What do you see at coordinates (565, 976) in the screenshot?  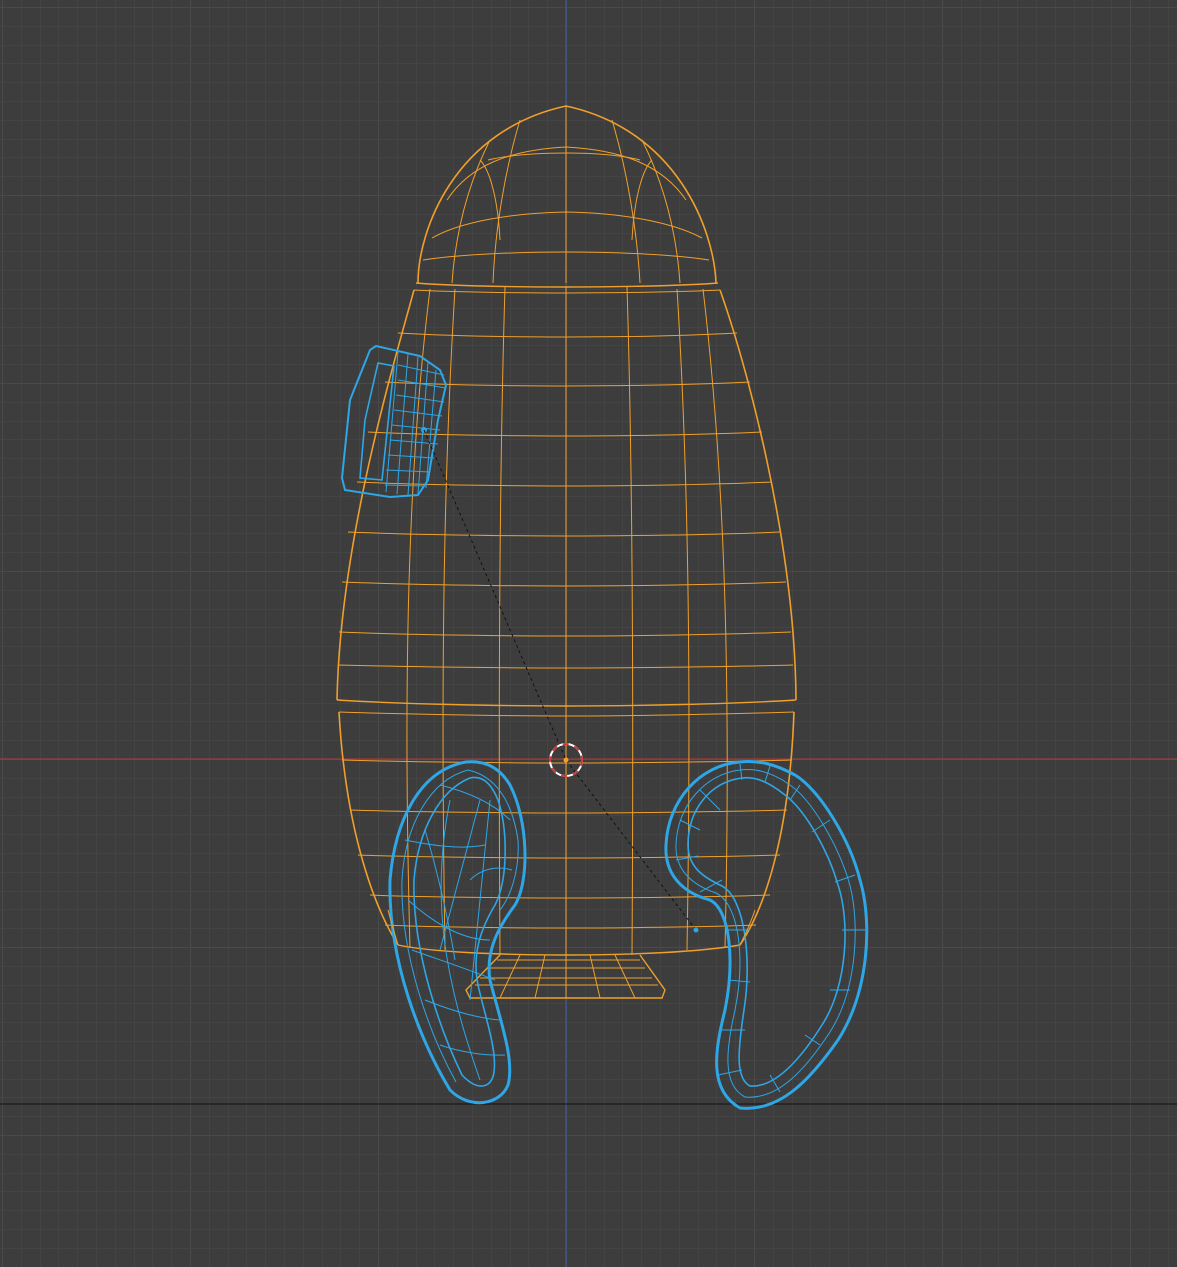 I see `engine-nozzle-wireframe` at bounding box center [565, 976].